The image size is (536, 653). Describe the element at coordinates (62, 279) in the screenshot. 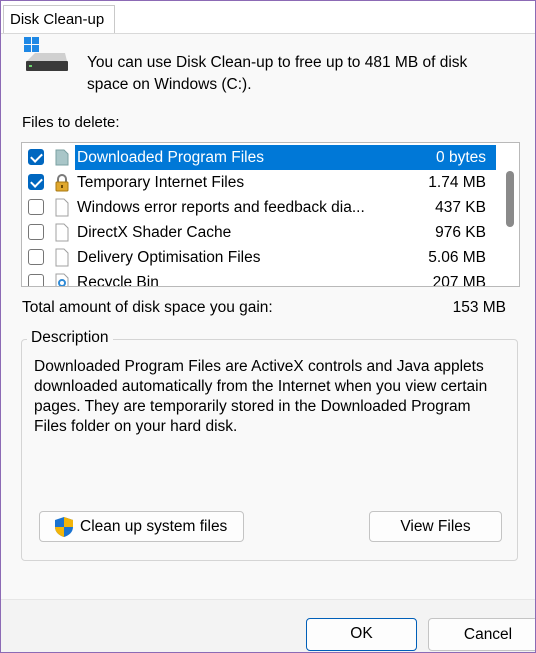

I see `recycle-bin-icon` at that location.